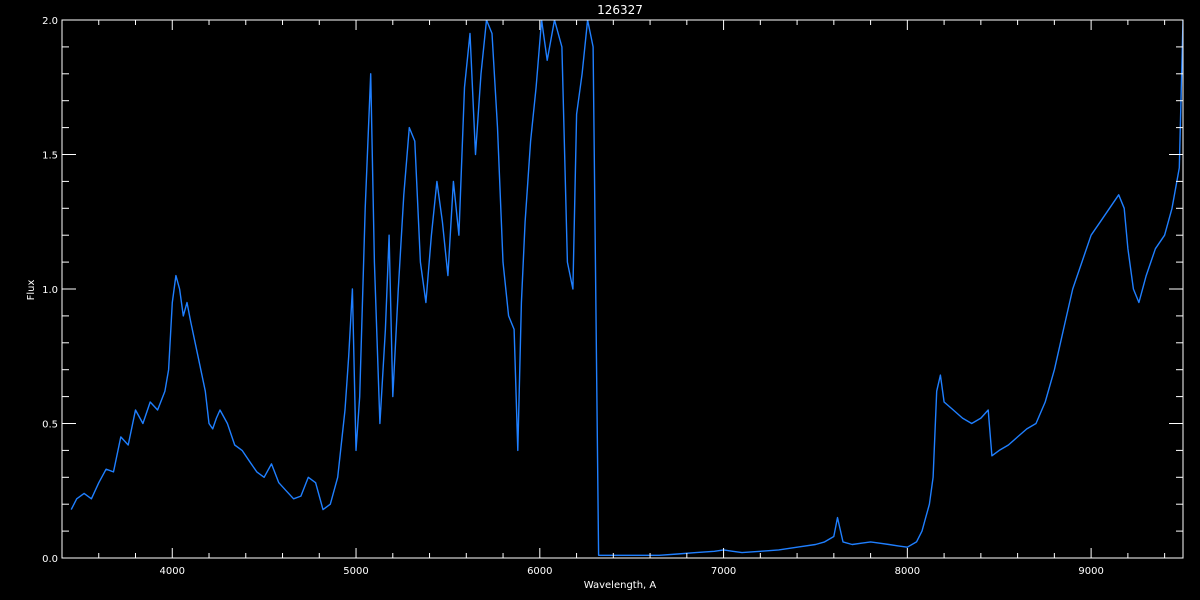 This screenshot has height=600, width=1200. What do you see at coordinates (50, 559) in the screenshot?
I see `y-tick-label: 0.0` at bounding box center [50, 559].